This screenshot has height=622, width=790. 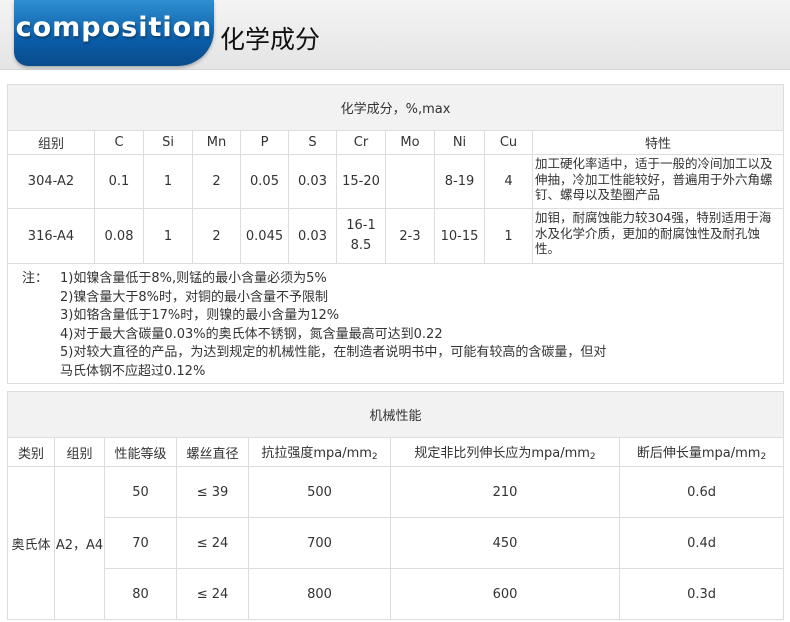 I want to click on mech-caption: 机械性能, so click(x=395, y=414).